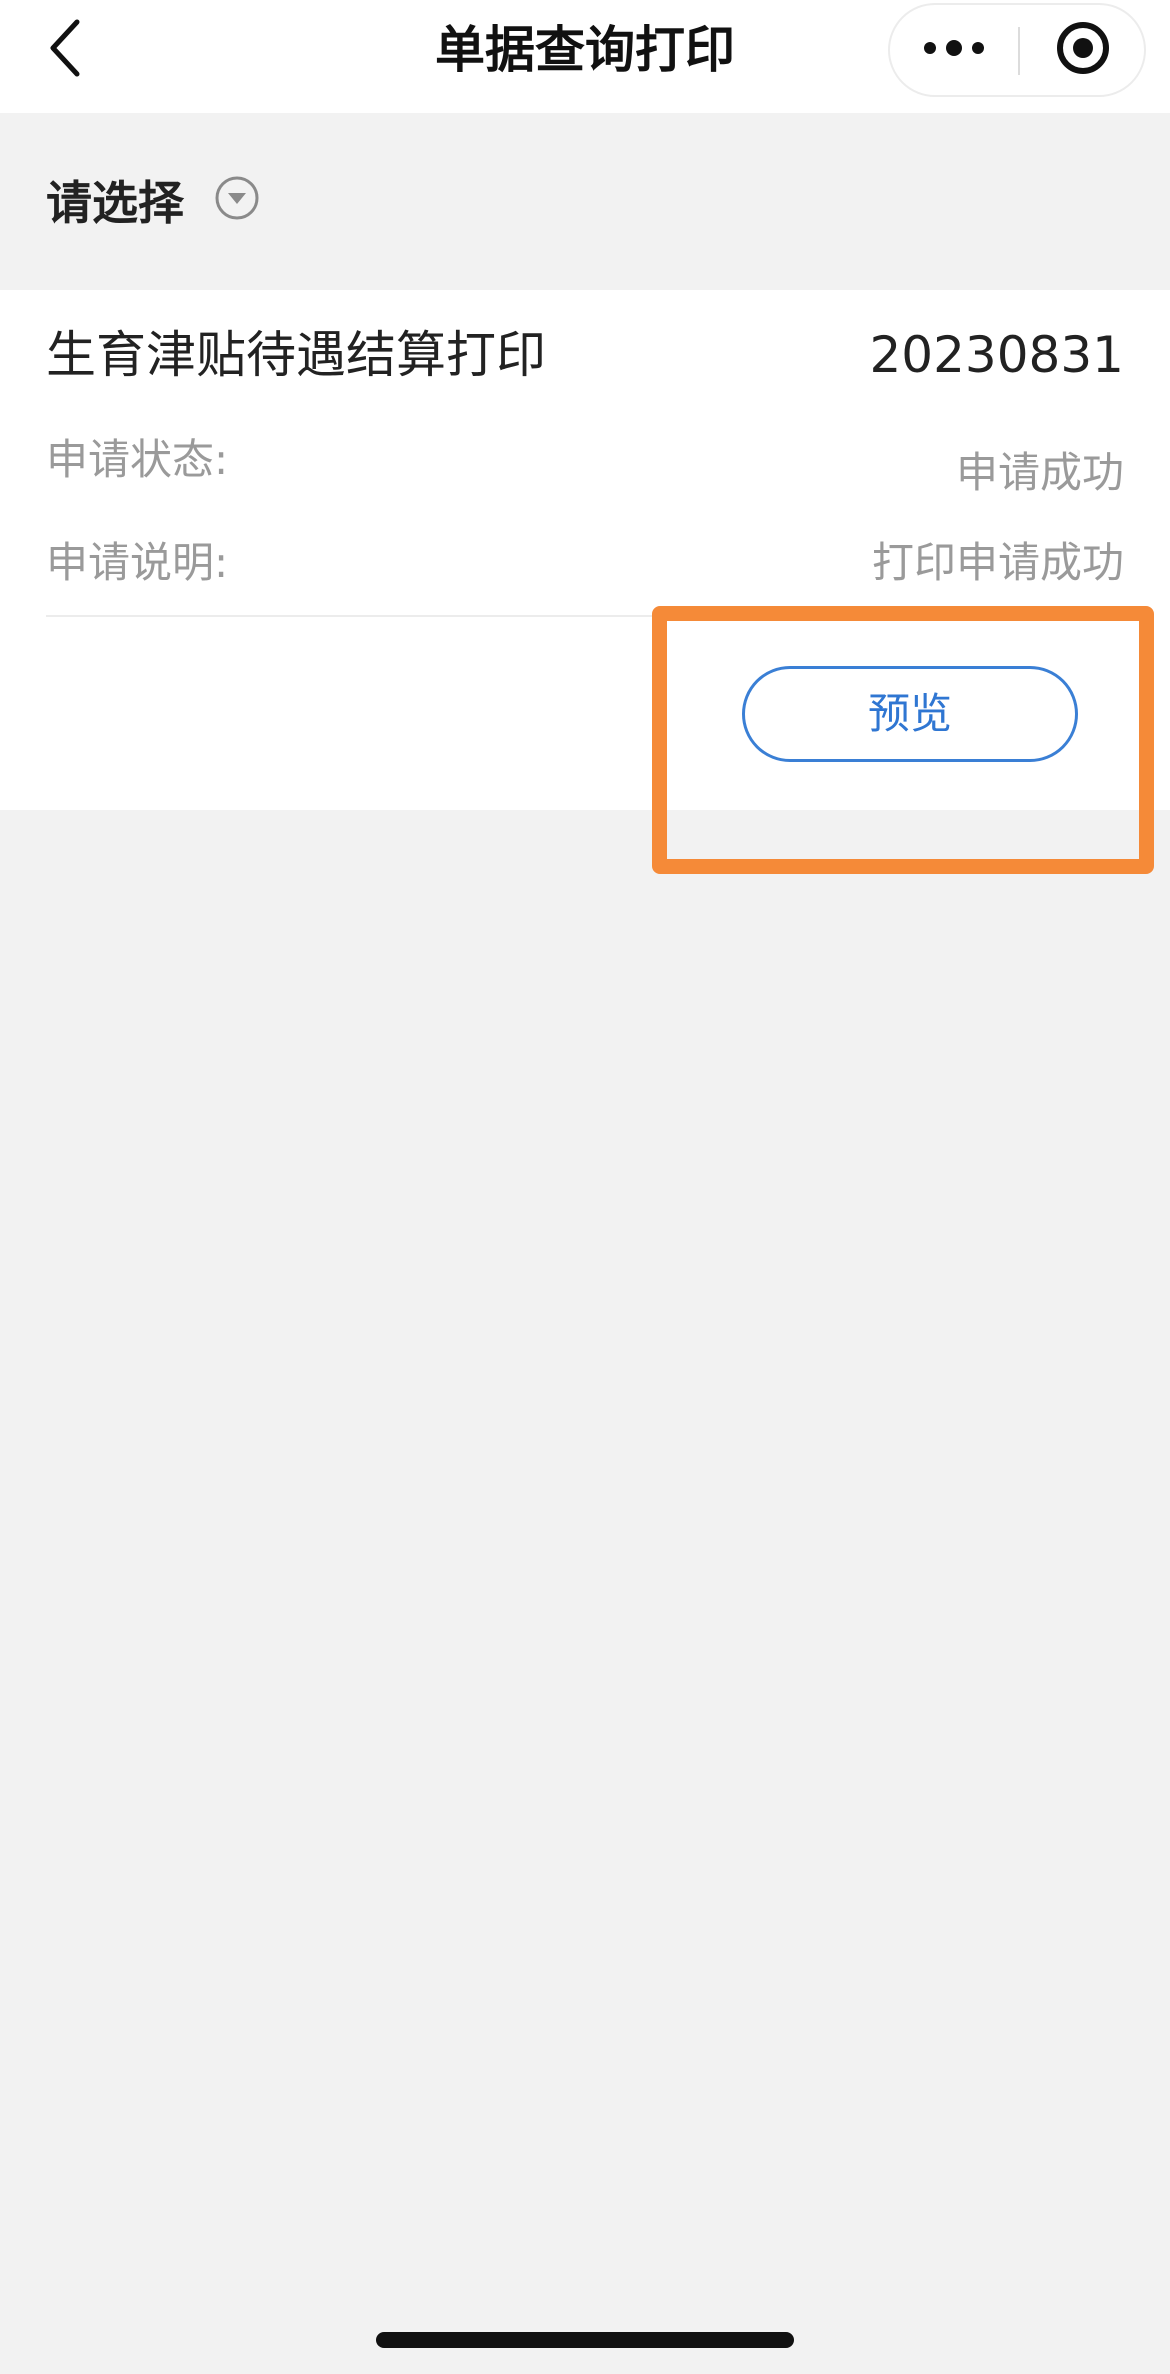 This screenshot has height=2374, width=1170. I want to click on status-value: 申请成功, so click(1039, 472).